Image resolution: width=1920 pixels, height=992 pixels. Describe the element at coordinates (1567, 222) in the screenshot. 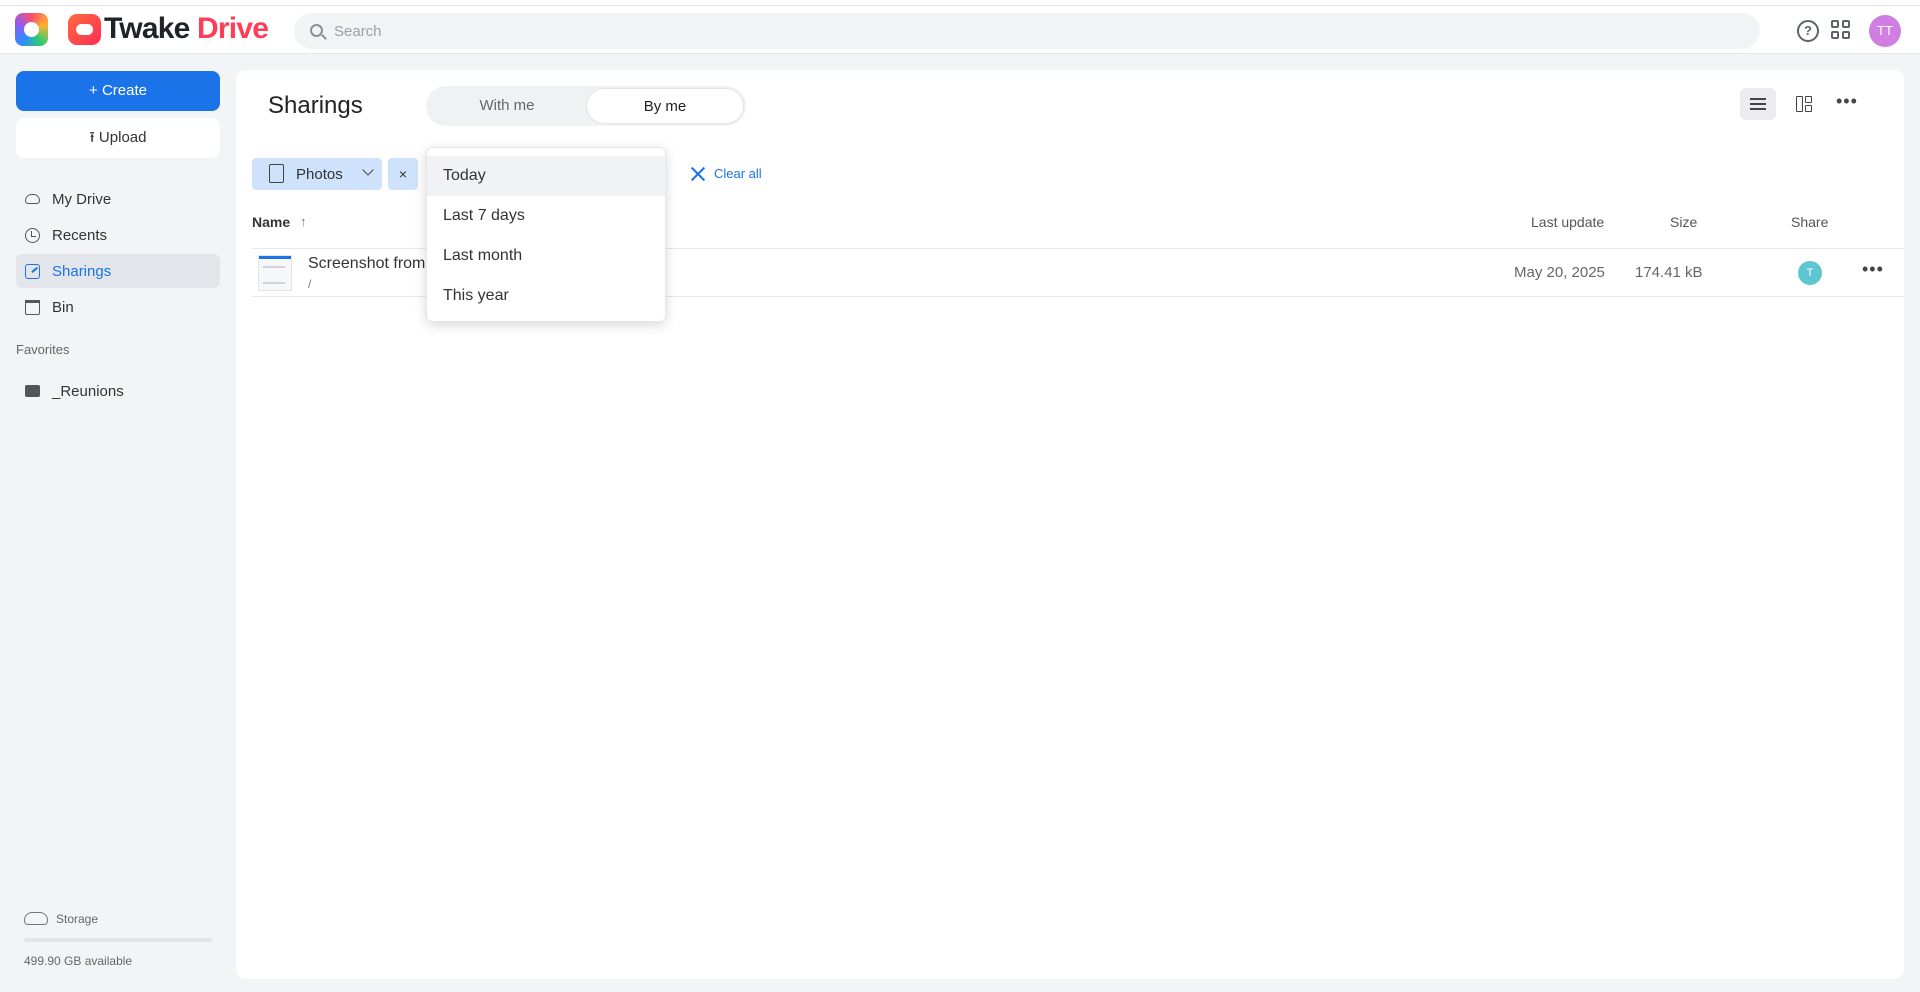

I see `column-header-last-update: Last update` at that location.